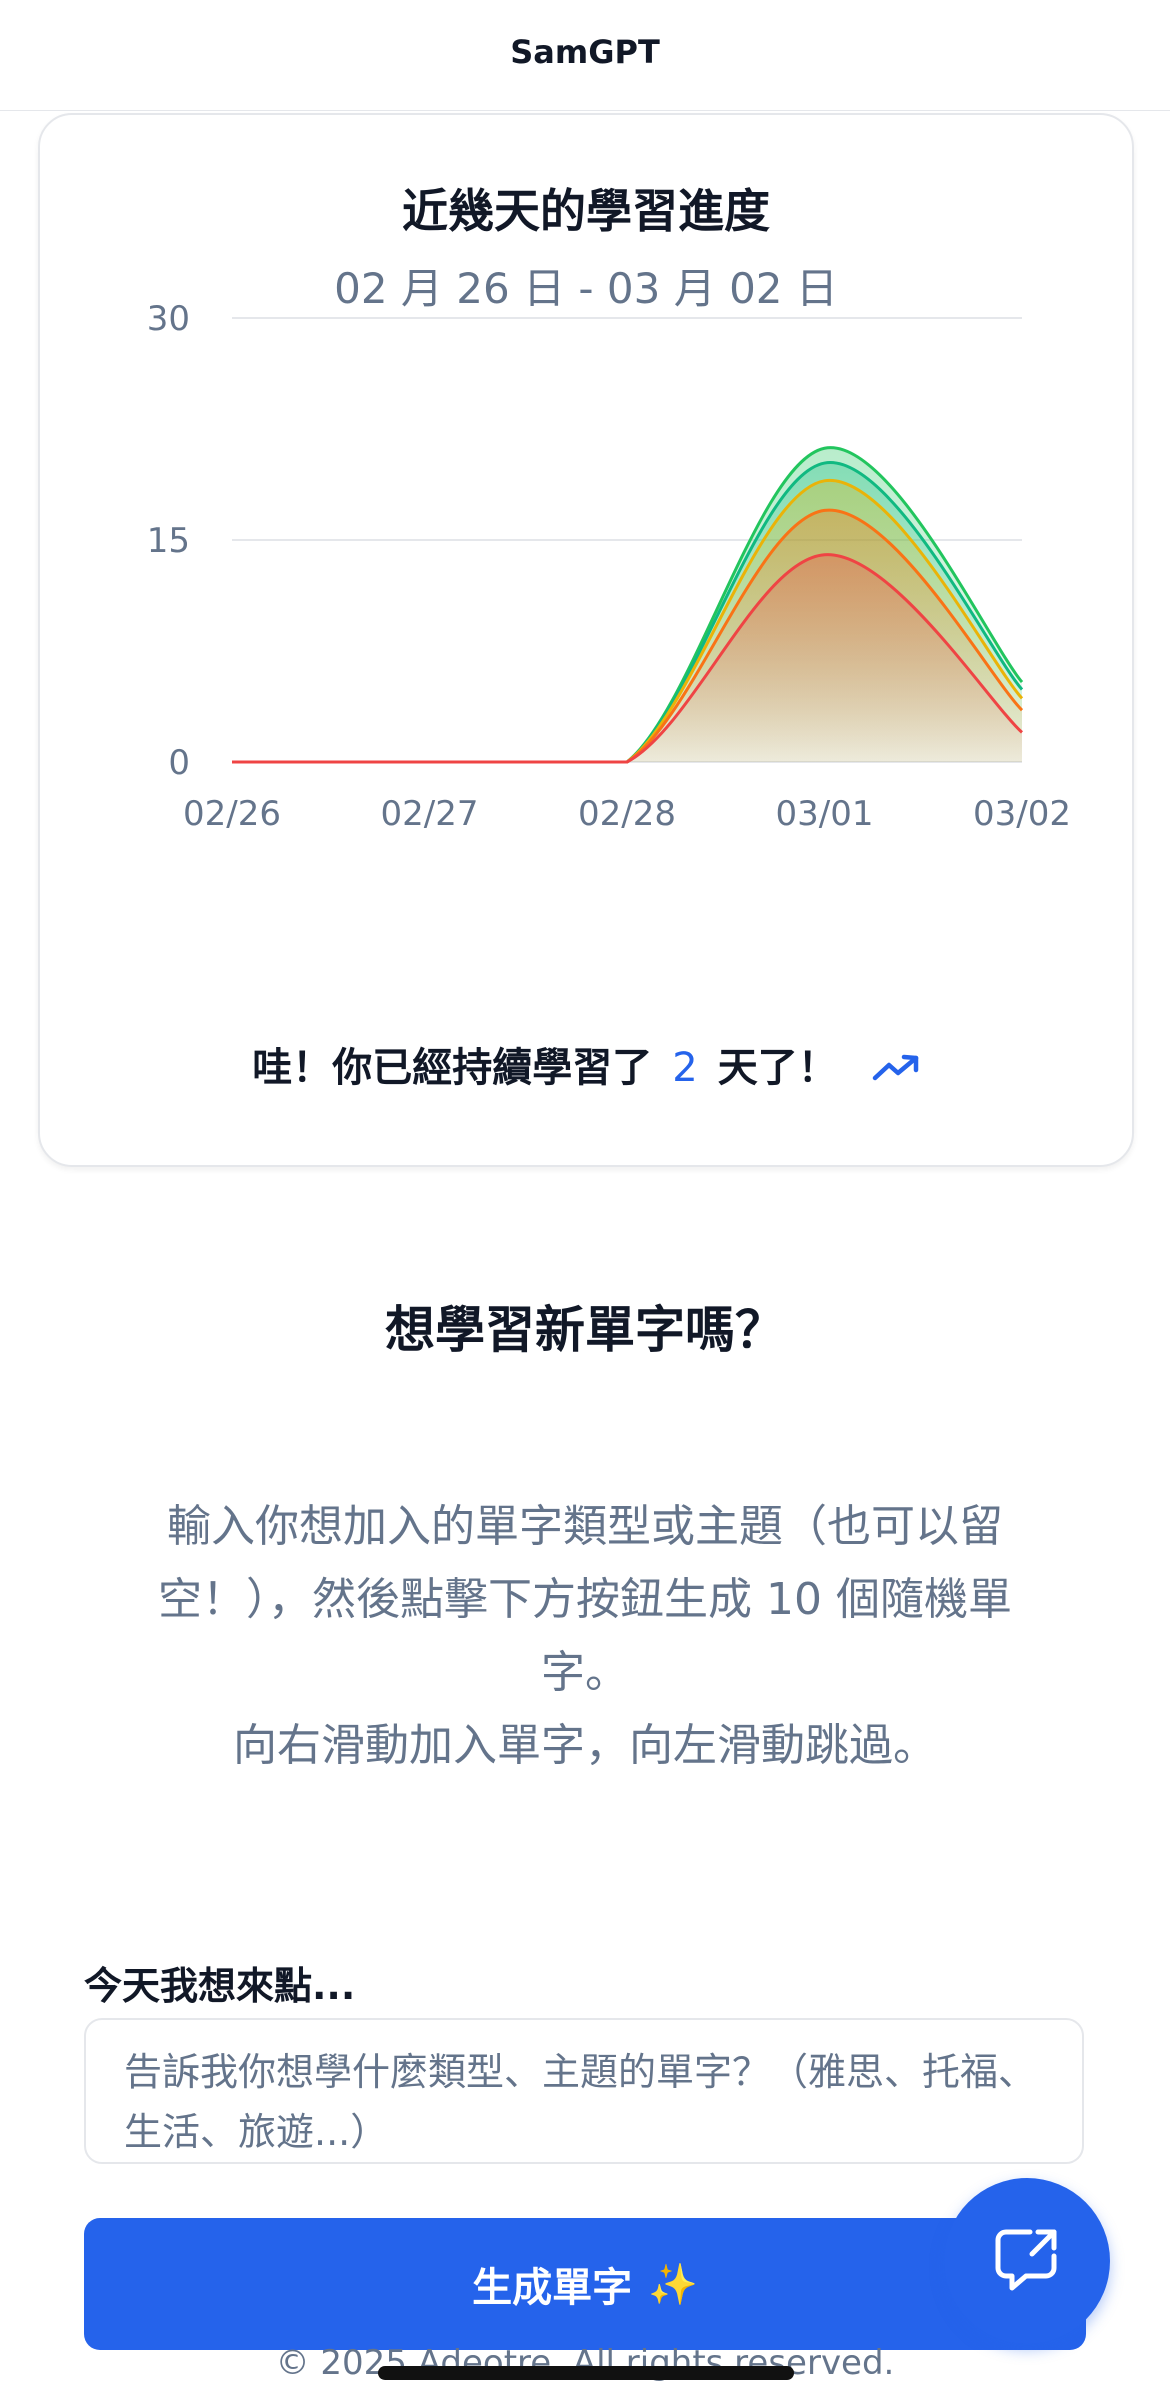 This screenshot has width=1170, height=2403. Describe the element at coordinates (825, 814) in the screenshot. I see `x-tick-label: 03/01` at that location.